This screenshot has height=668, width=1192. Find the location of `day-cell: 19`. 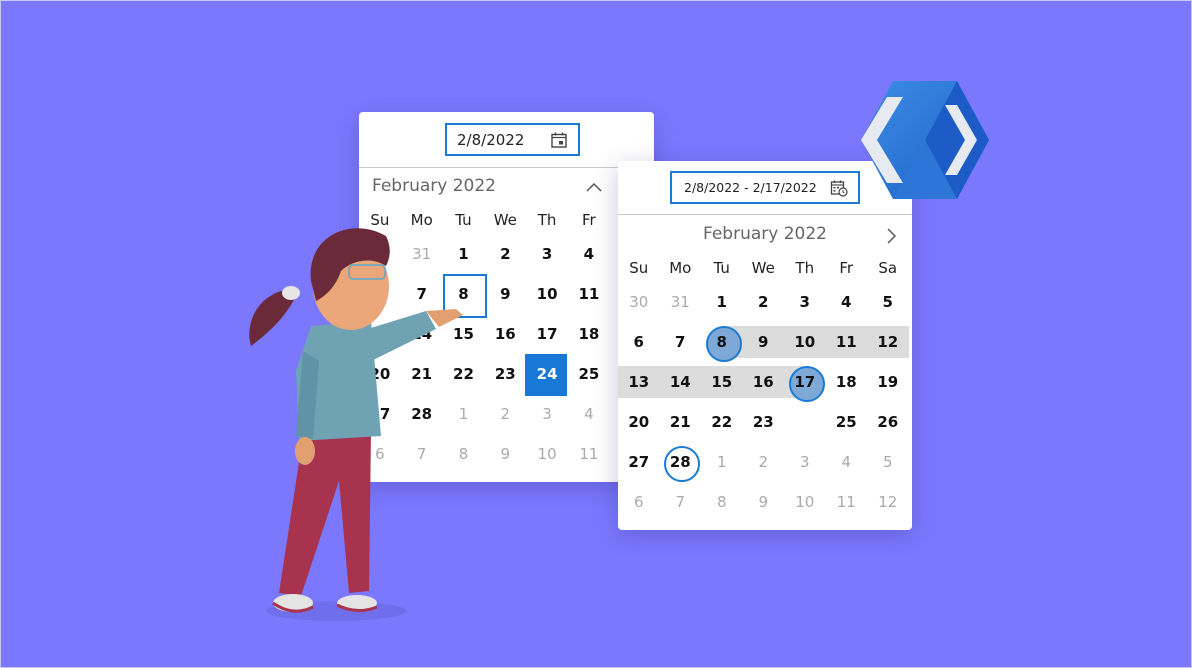

day-cell: 19 is located at coordinates (888, 382).